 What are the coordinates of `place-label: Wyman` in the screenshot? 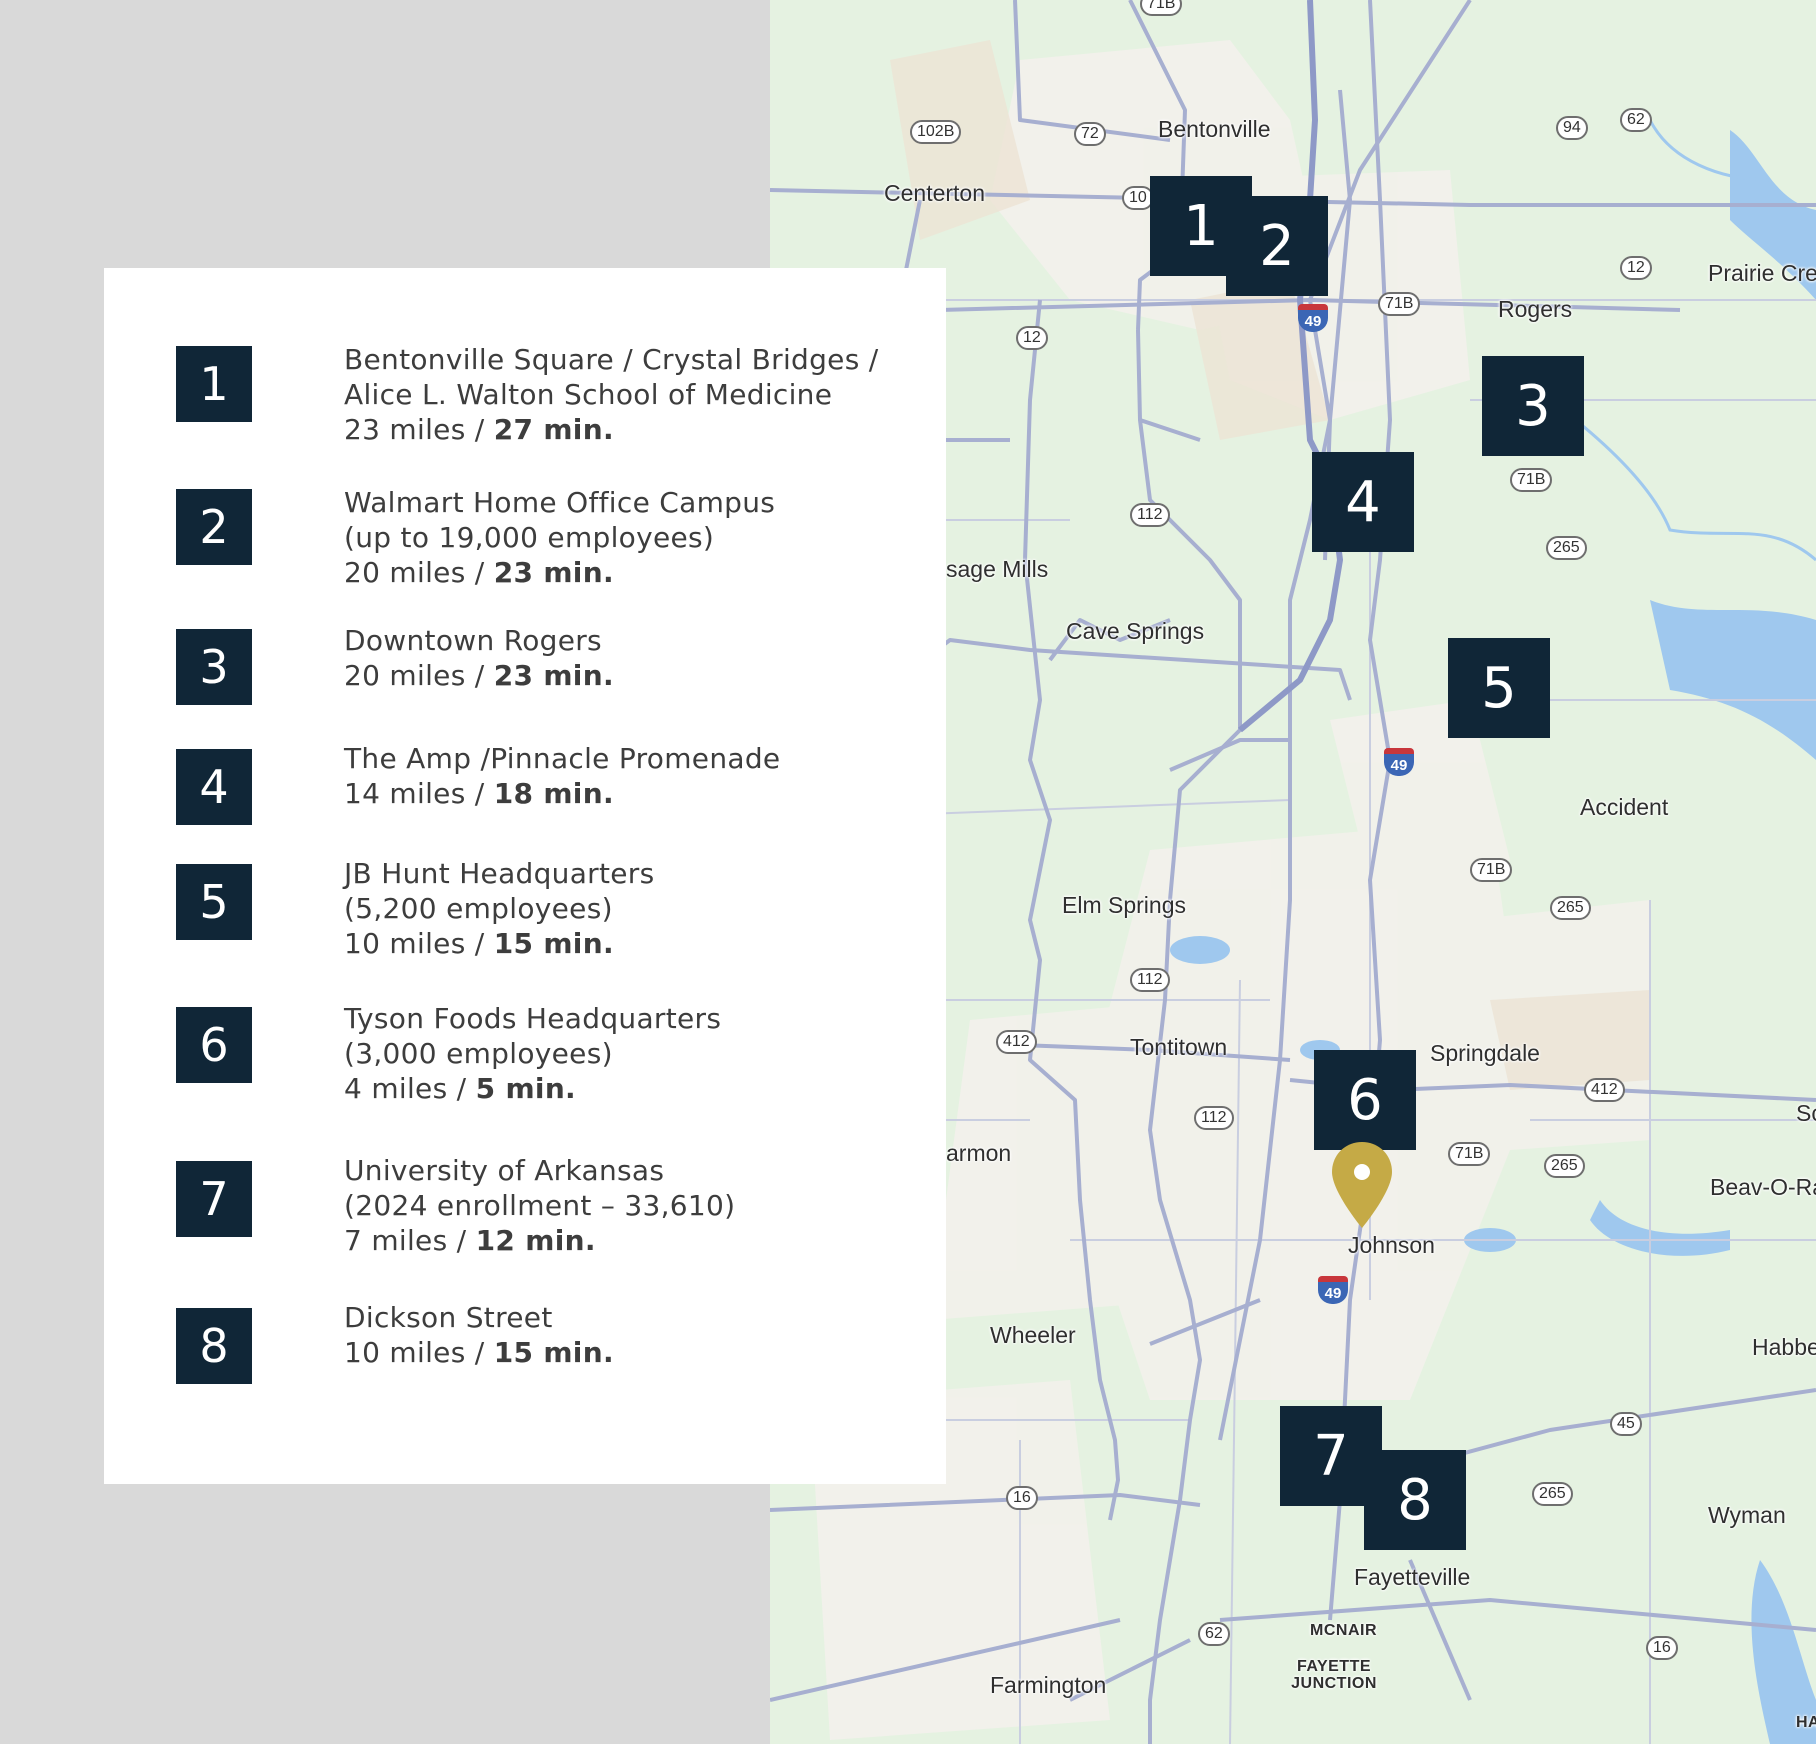 It's located at (1747, 1515).